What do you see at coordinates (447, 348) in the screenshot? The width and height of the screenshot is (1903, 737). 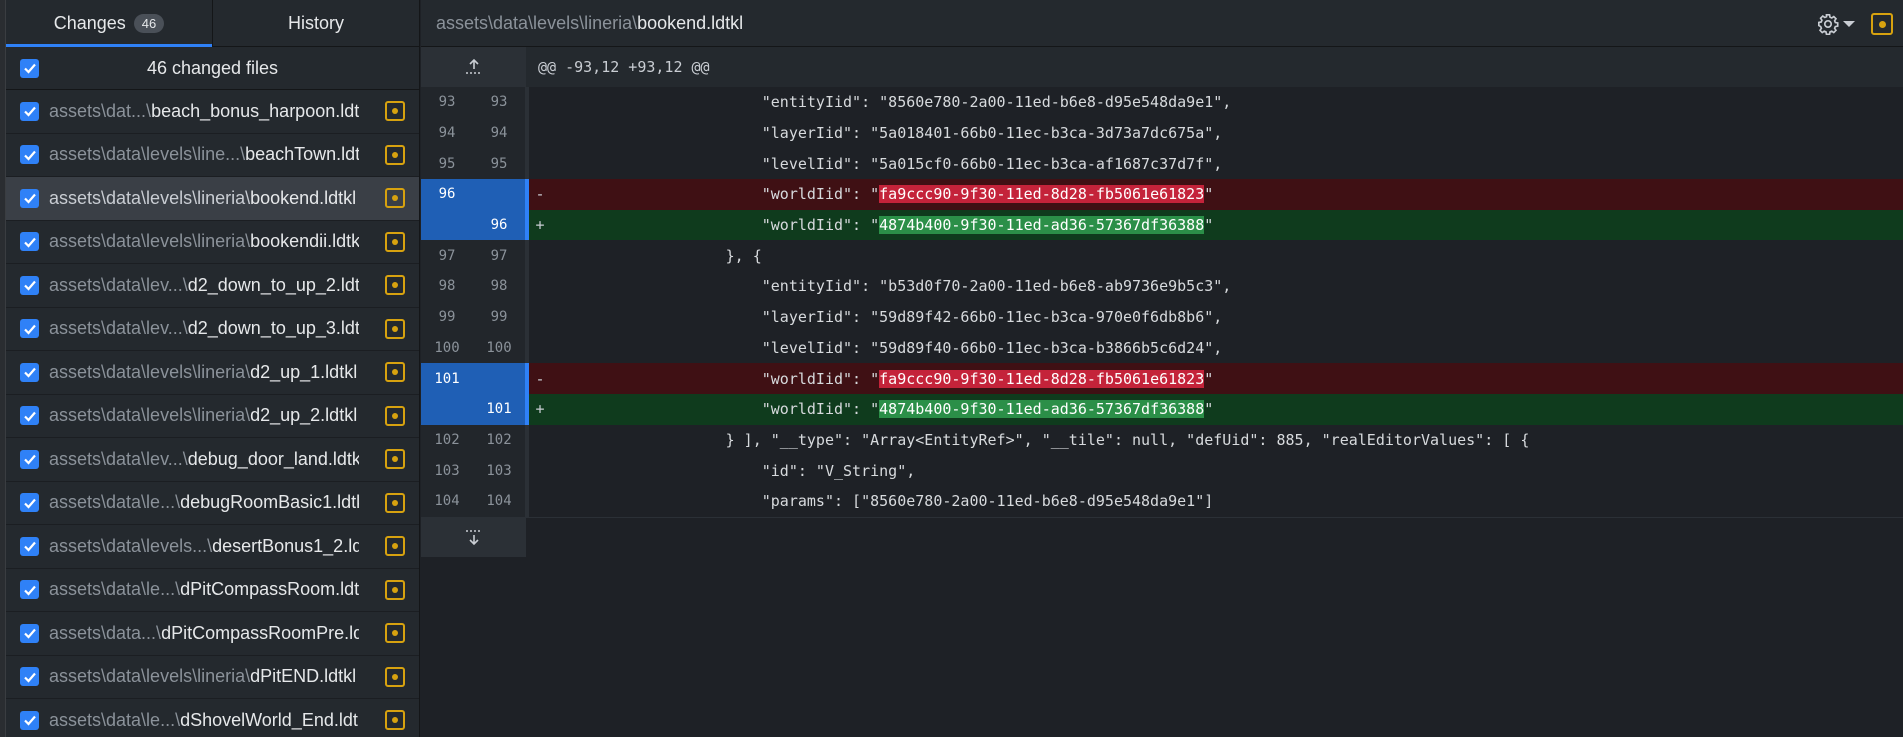 I see `old-line-number: 100` at bounding box center [447, 348].